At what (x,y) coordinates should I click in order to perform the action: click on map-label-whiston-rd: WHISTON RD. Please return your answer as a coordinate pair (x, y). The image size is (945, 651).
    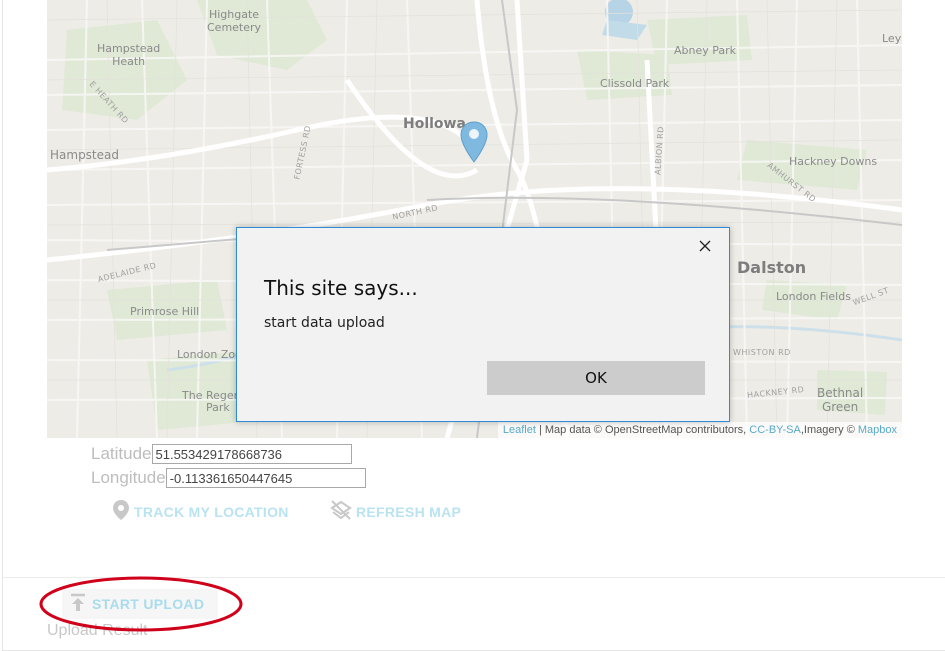
    Looking at the image, I should click on (762, 352).